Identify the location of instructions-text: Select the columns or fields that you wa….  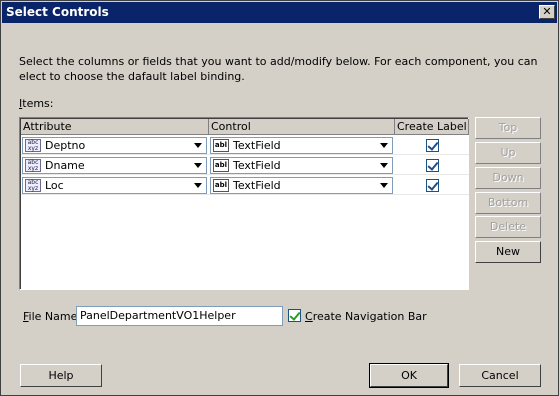
(278, 69).